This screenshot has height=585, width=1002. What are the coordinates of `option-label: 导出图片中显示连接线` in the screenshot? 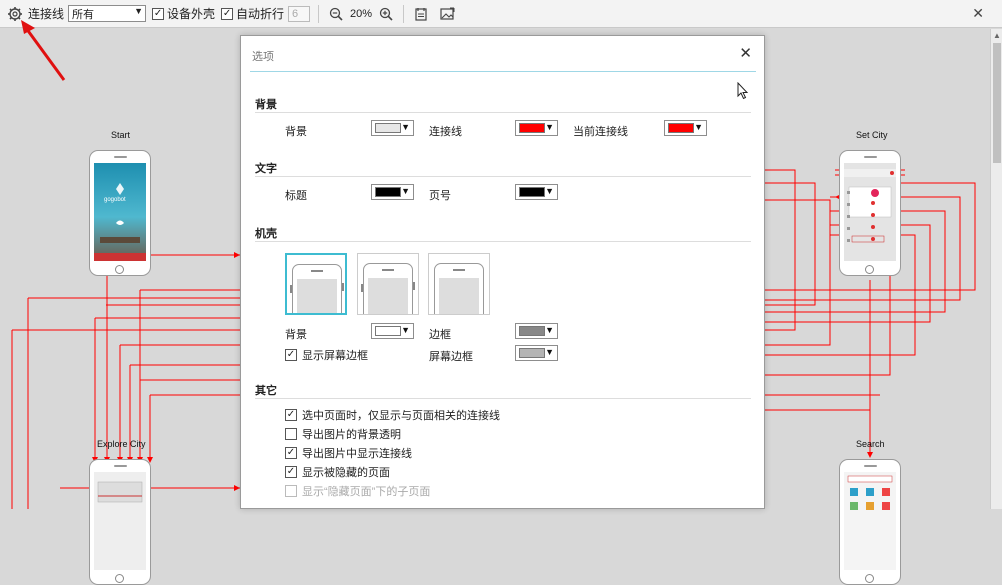 It's located at (357, 454).